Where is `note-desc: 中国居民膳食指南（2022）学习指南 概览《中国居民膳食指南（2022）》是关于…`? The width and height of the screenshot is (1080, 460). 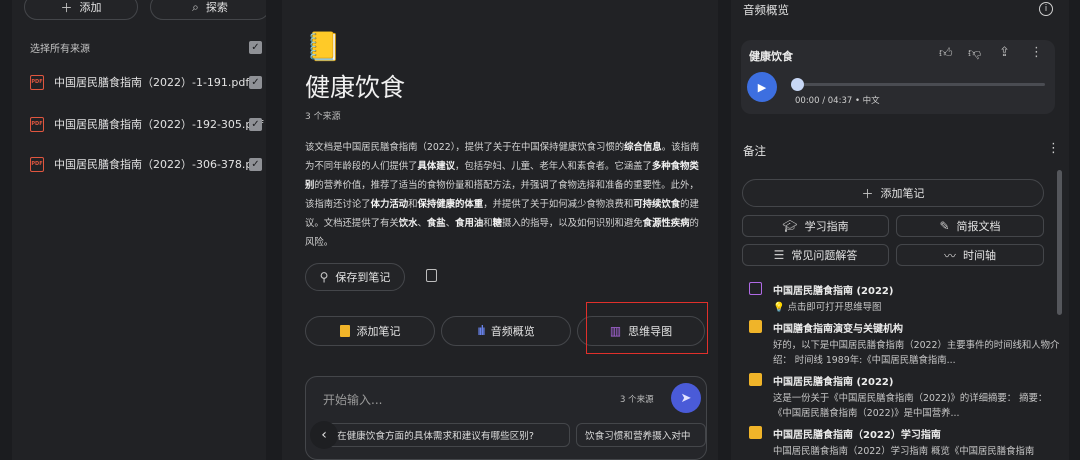
note-desc: 中国居民膳食指南（2022）学习指南 概览《中国居民膳食指南（2022）》是关于… is located at coordinates (904, 451).